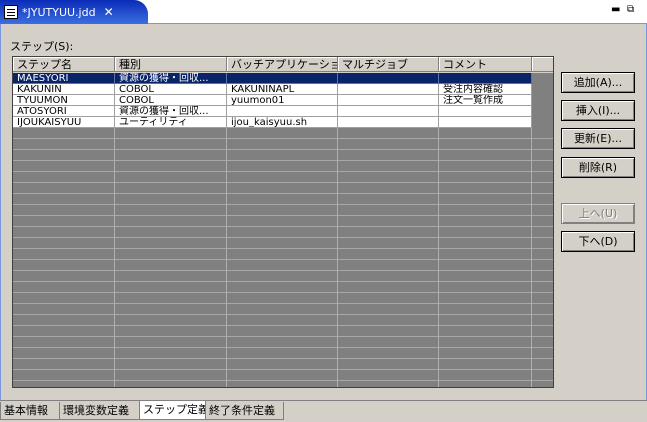 The image size is (647, 422). I want to click on column-header-batch-app: バッチアプリケーショ.., so click(282, 64).